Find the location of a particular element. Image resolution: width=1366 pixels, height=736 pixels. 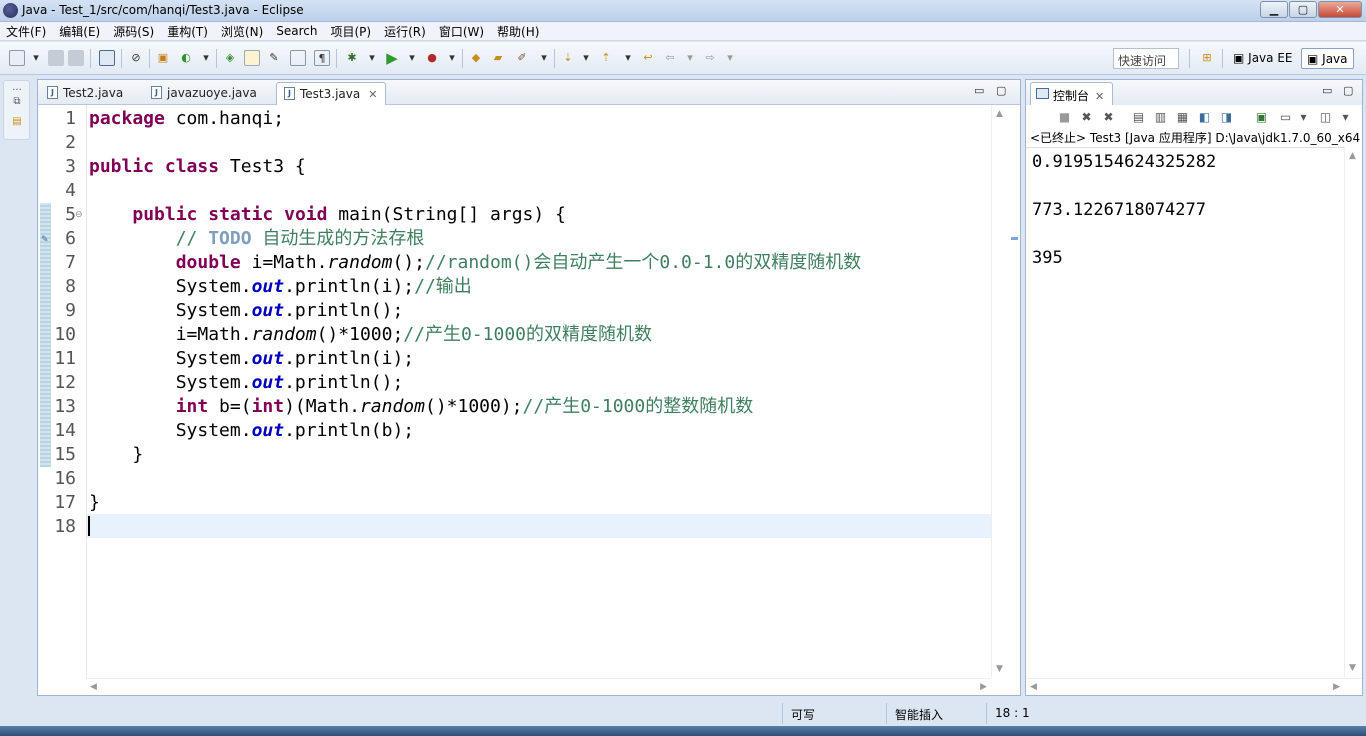

minimize-editor-icon: ▭ is located at coordinates (979, 90).